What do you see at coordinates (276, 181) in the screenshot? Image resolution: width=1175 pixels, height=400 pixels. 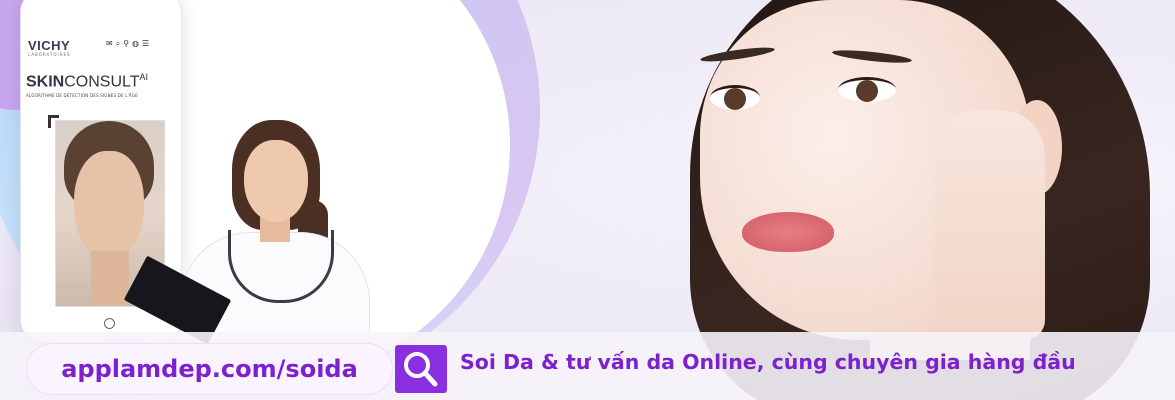 I see `doctor-face` at bounding box center [276, 181].